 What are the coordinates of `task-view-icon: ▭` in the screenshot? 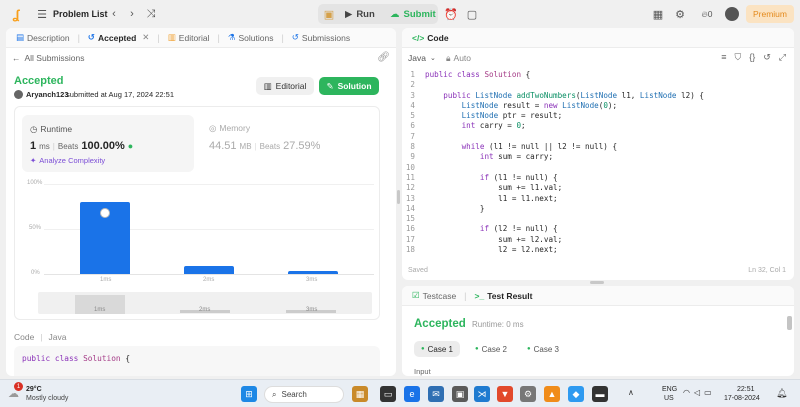 It's located at (388, 394).